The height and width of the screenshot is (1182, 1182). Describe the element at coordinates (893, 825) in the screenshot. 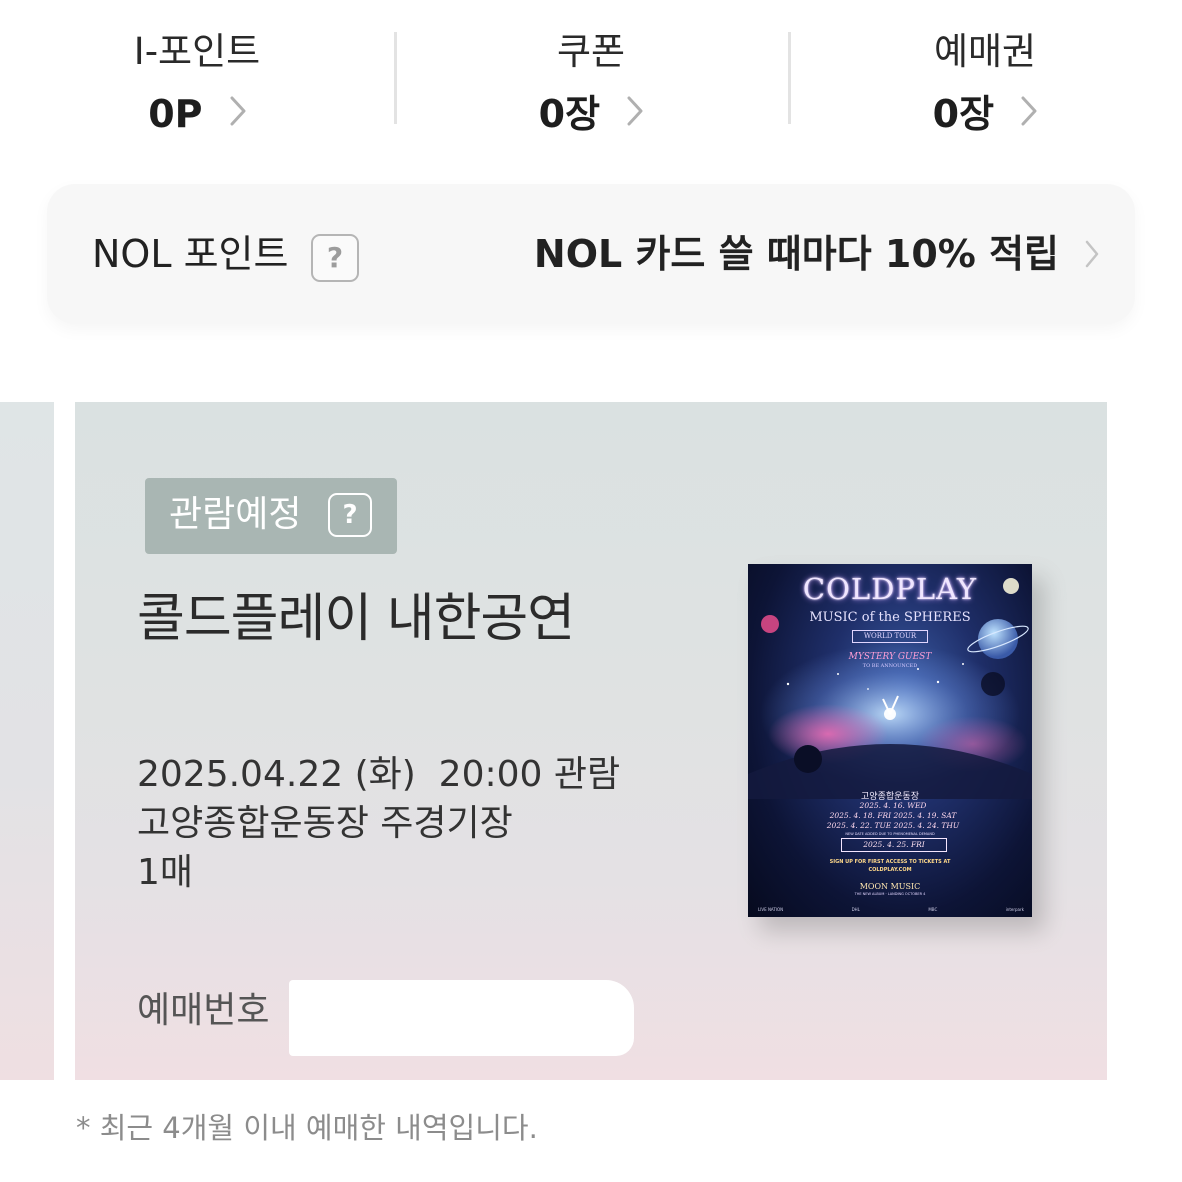

I see `poster-date-line: 2025. 4. 22. TUE 2025. 4. 24. THU` at that location.